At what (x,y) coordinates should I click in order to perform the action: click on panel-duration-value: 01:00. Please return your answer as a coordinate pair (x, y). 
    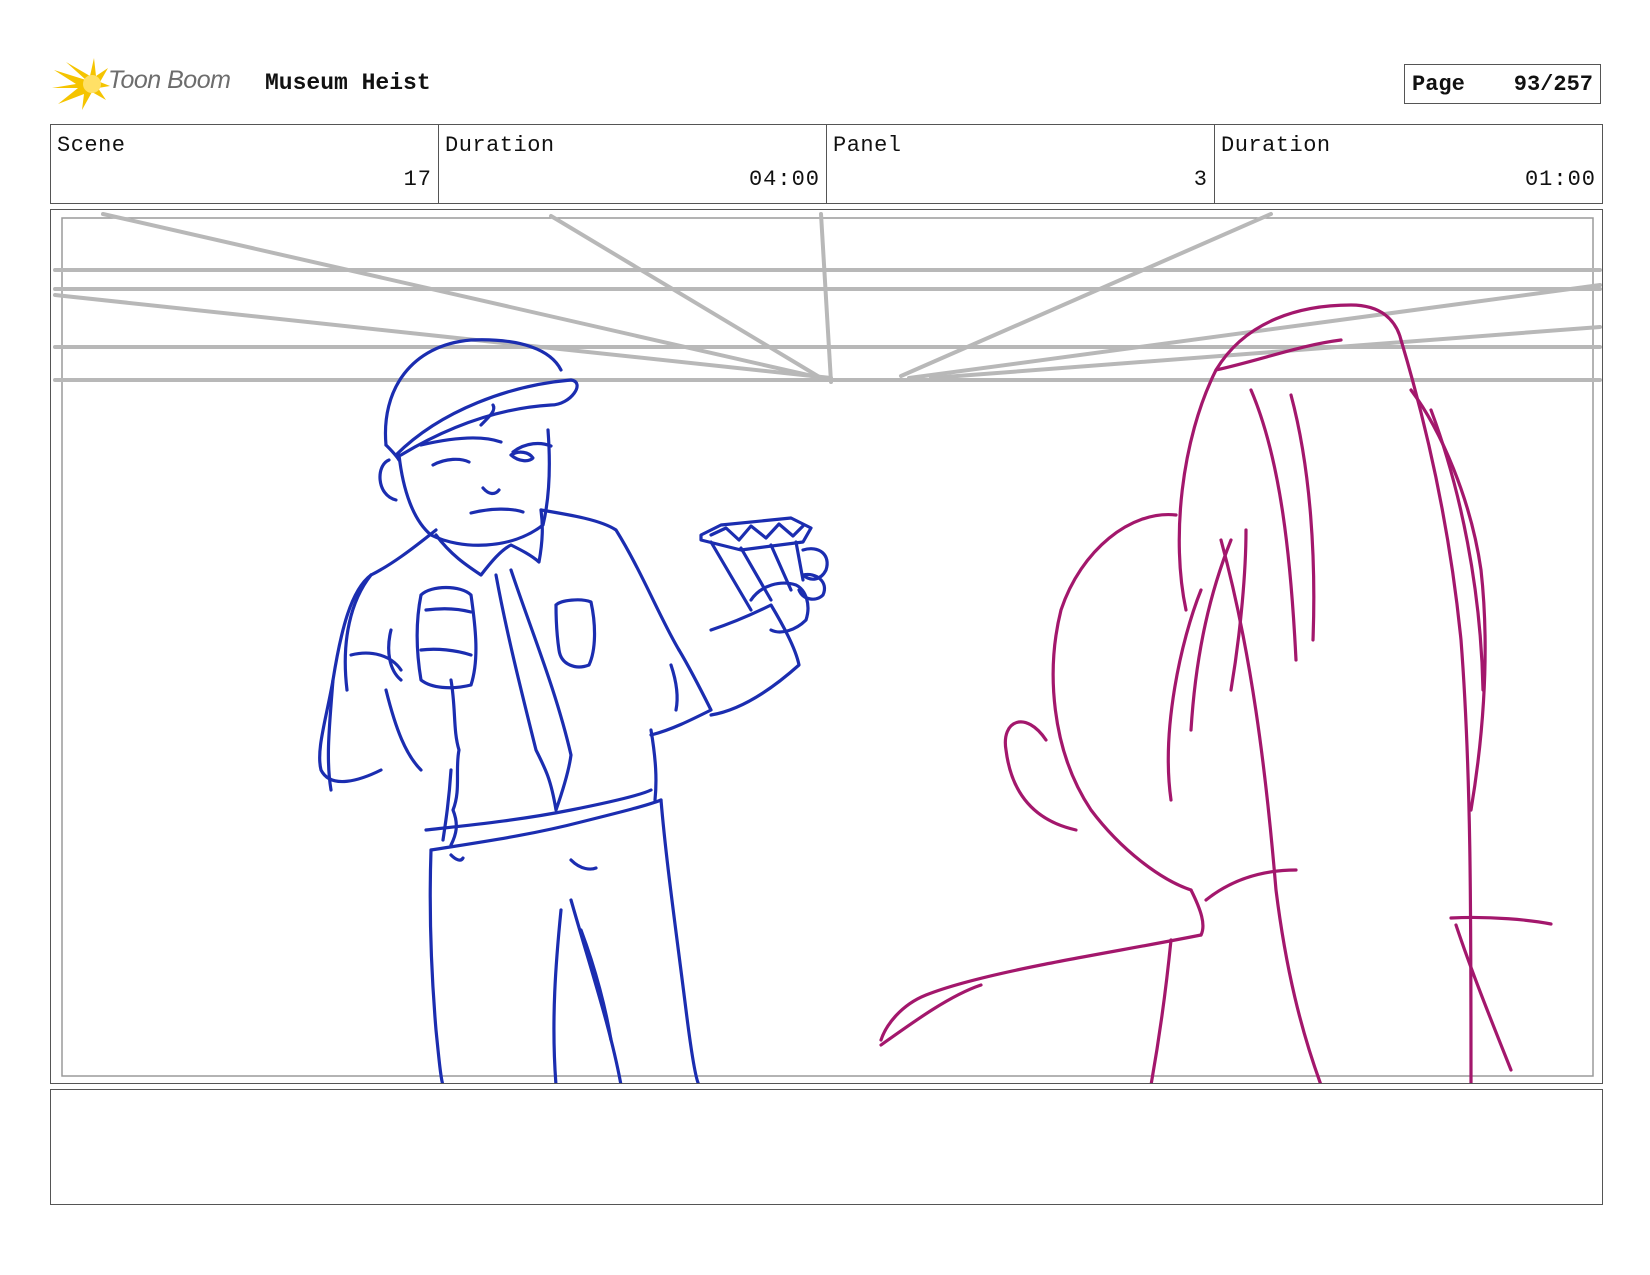
    Looking at the image, I should click on (1560, 179).